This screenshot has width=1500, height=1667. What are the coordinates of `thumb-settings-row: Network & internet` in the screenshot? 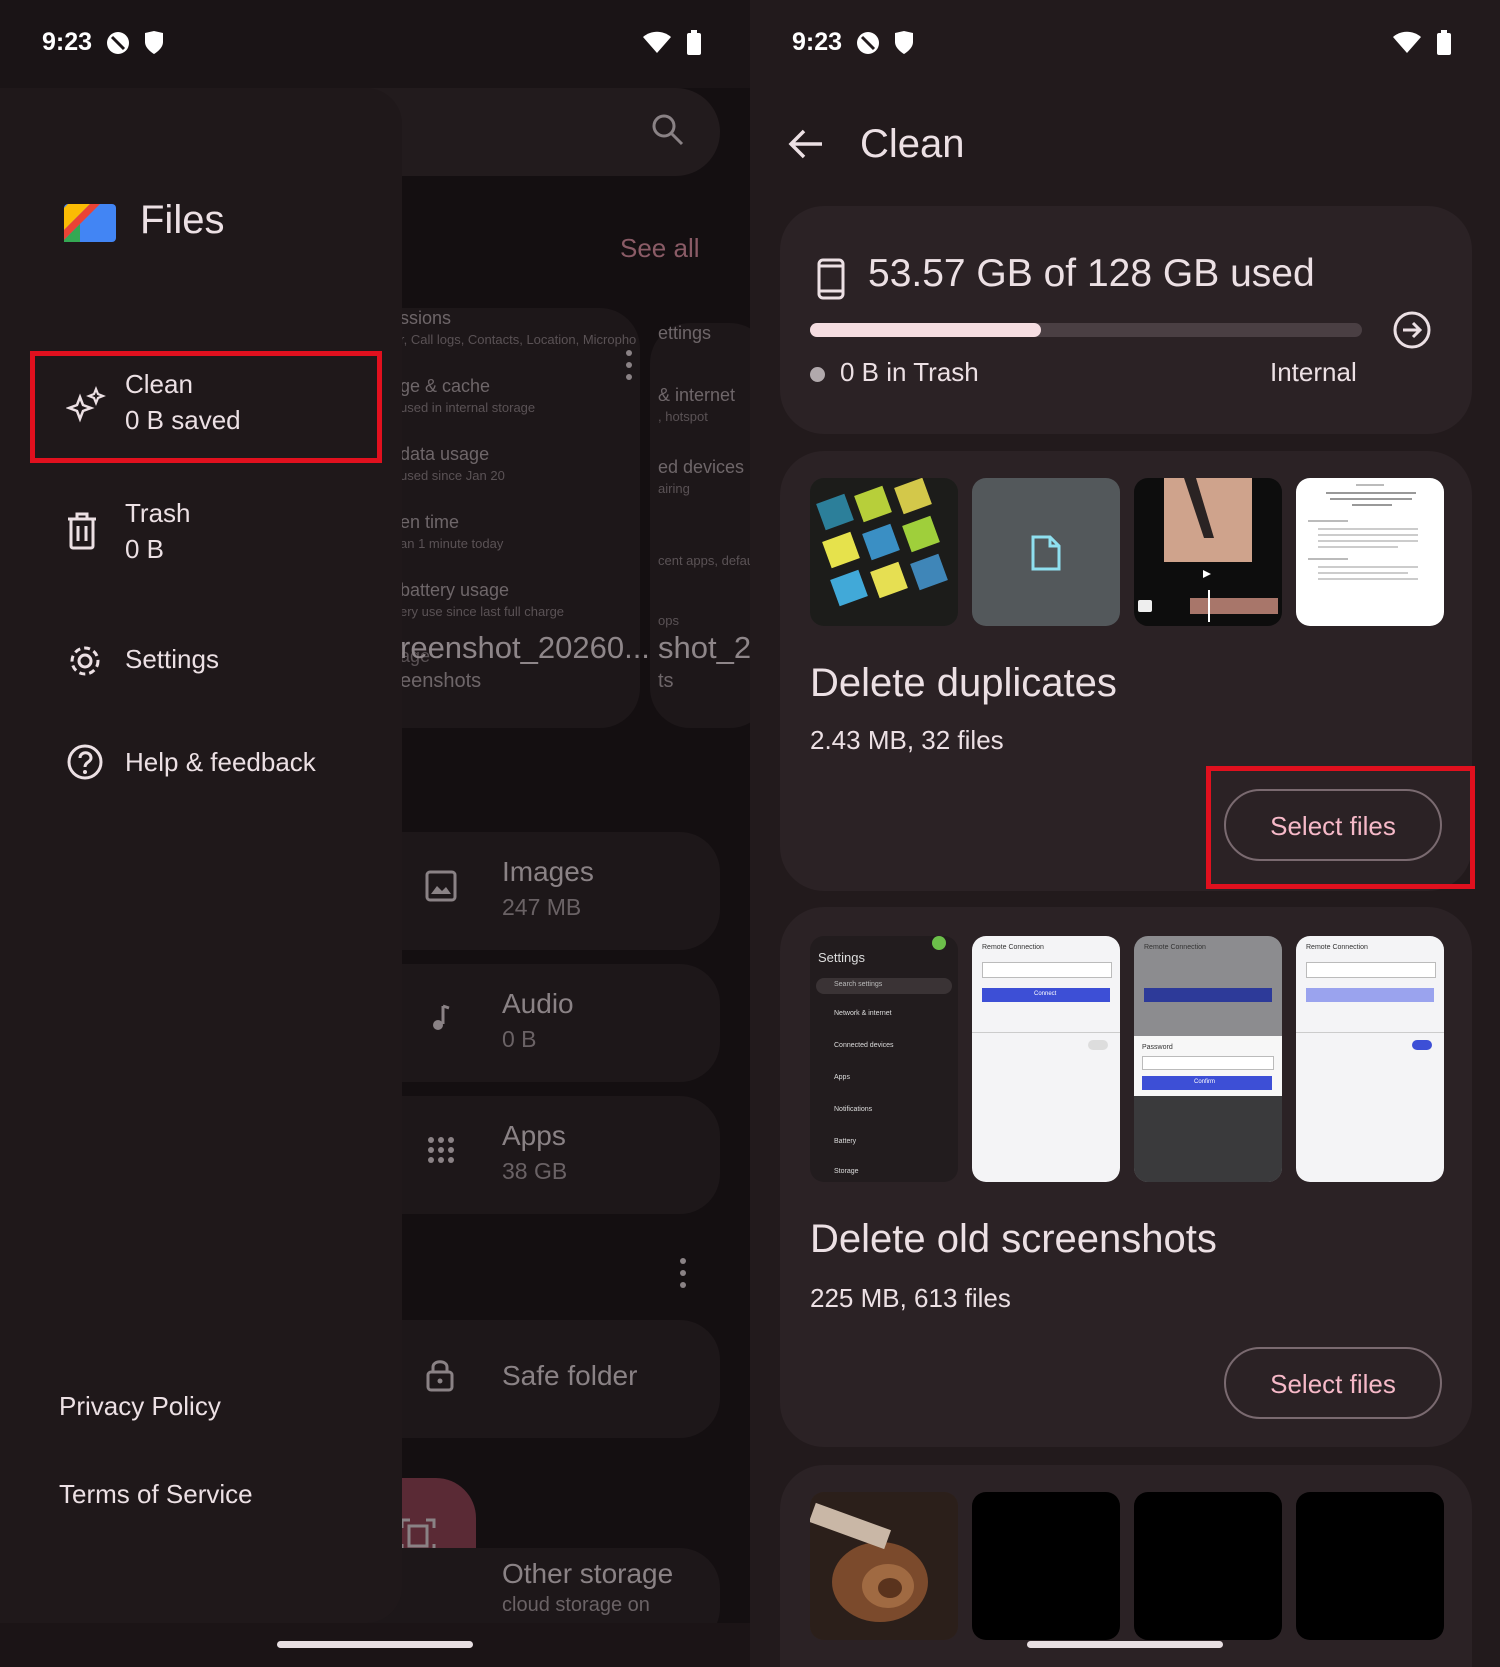 It's located at (863, 1013).